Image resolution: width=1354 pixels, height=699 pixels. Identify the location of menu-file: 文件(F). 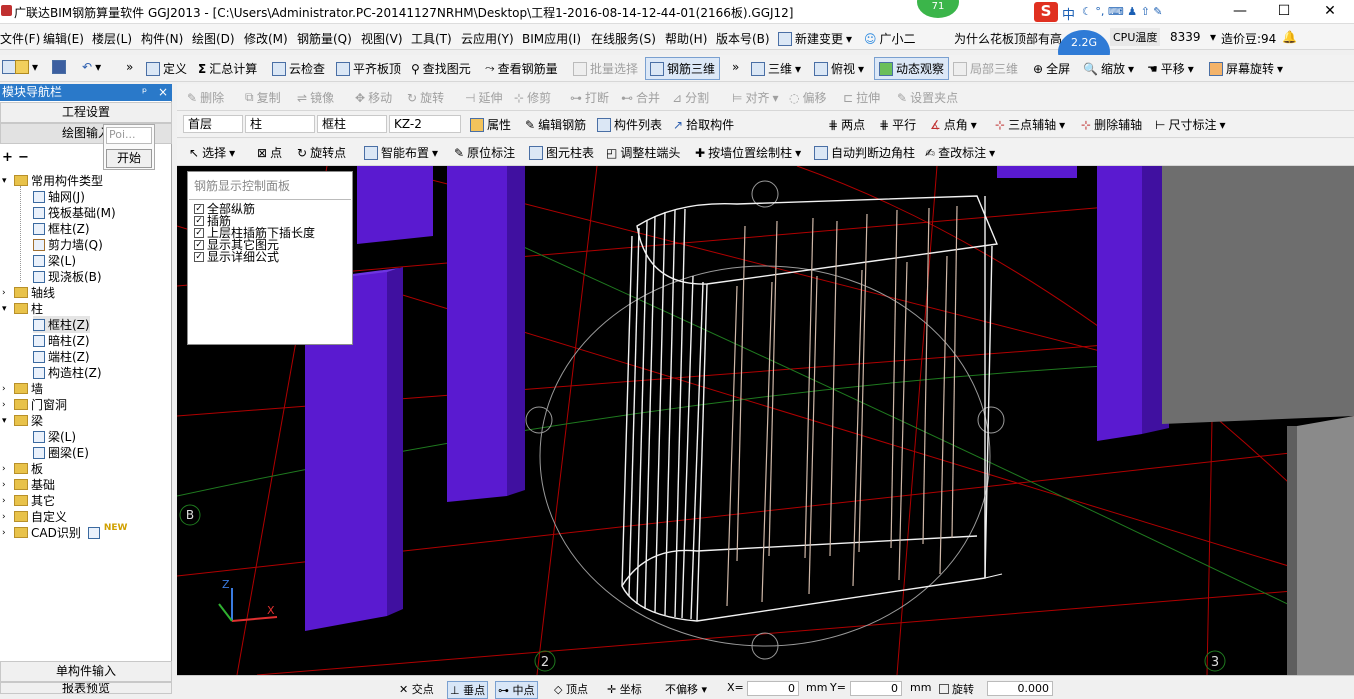
(20, 38).